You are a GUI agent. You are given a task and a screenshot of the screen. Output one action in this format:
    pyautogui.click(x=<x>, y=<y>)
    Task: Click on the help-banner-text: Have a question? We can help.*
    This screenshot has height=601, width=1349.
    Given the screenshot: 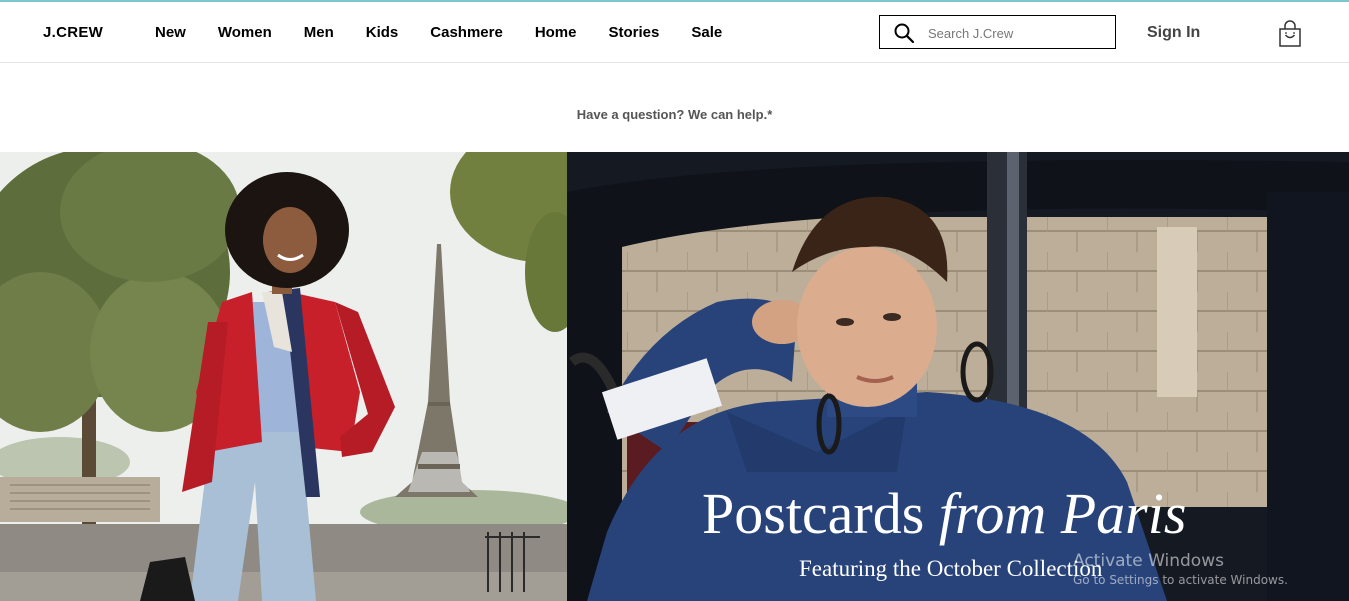 What is the action you would take?
    pyautogui.click(x=675, y=114)
    